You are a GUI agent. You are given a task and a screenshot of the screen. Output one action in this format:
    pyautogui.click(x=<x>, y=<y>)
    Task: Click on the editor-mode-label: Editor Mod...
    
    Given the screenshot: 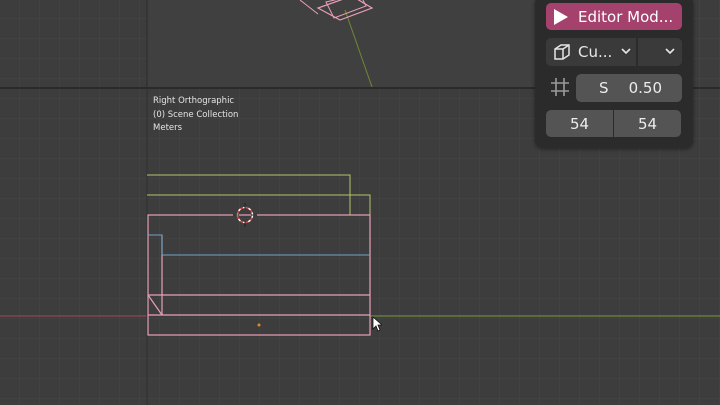 What is the action you would take?
    pyautogui.click(x=626, y=16)
    